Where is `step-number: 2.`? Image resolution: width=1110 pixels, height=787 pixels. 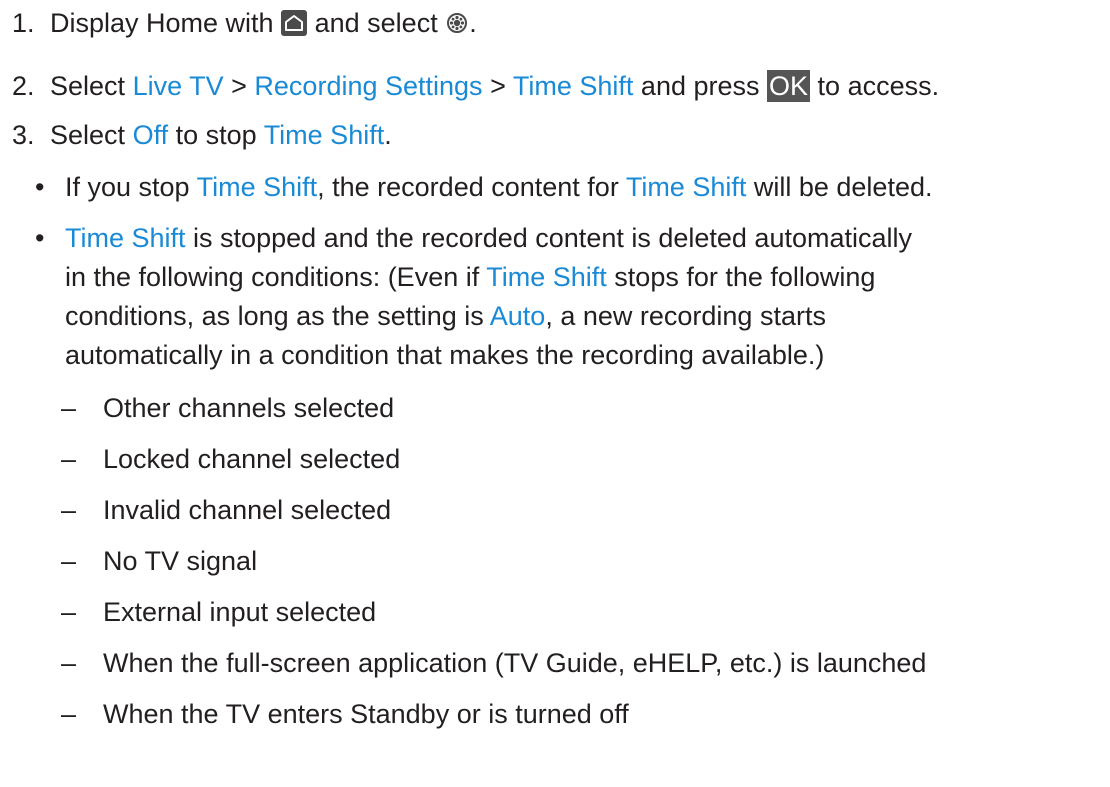 step-number: 2. is located at coordinates (23, 86).